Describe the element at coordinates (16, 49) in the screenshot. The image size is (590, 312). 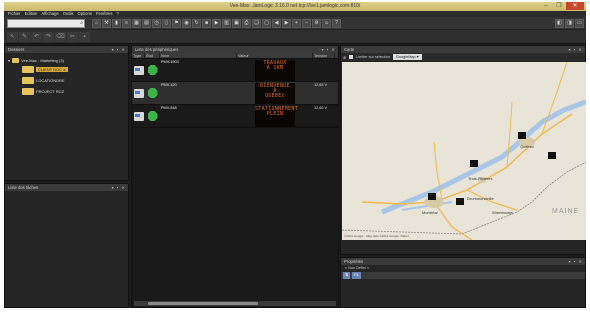
I see `folders-panel-title: Dossiers` at that location.